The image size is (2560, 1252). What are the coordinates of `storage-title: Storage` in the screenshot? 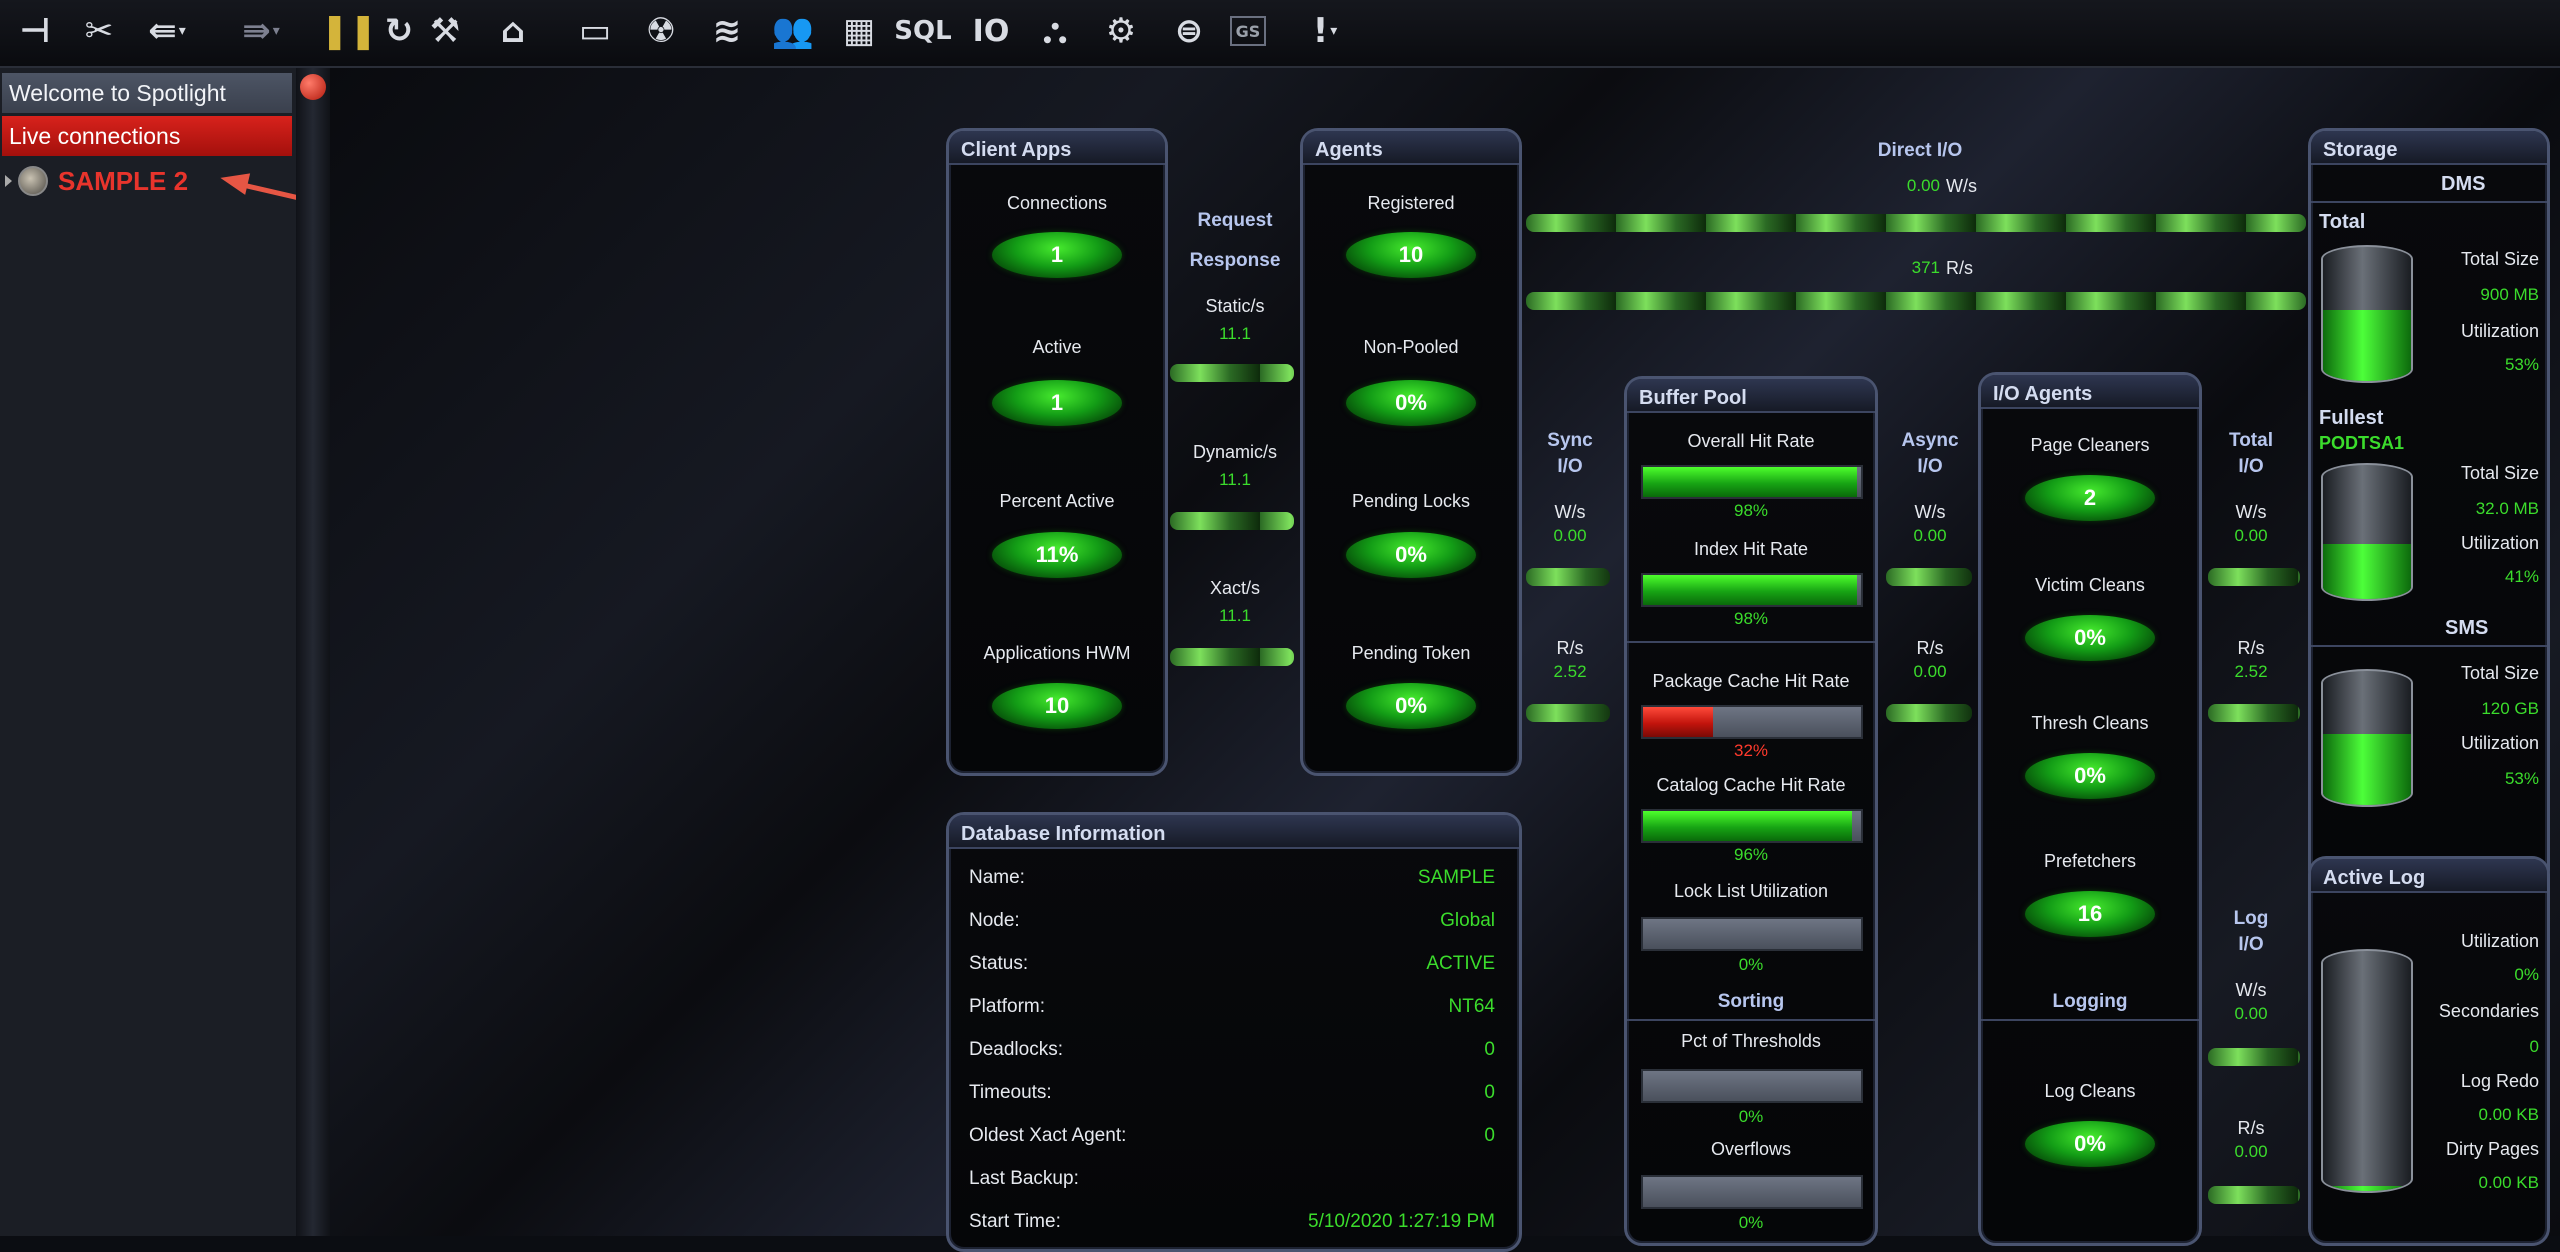 It's located at (2360, 150).